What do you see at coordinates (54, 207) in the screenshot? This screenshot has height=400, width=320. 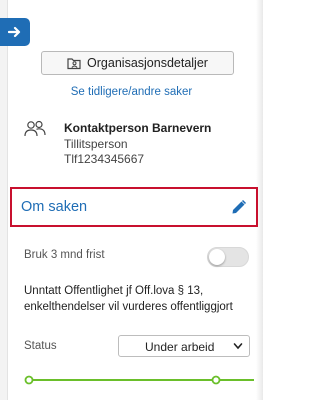 I see `section-title: Om saken` at bounding box center [54, 207].